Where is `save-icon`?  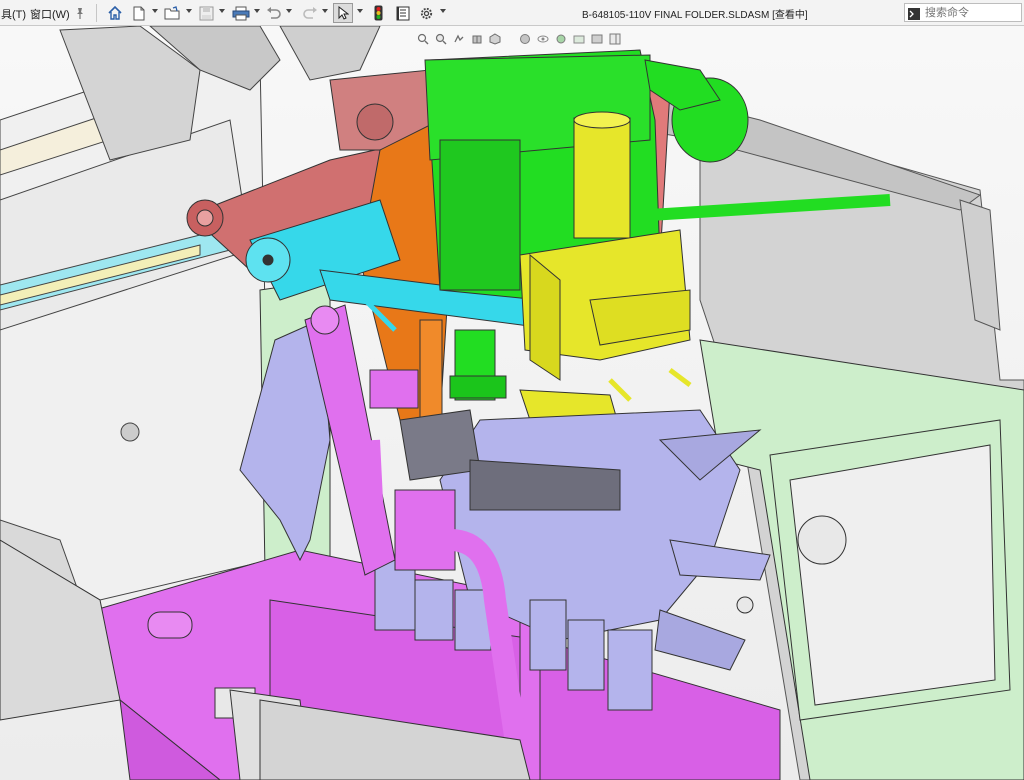 save-icon is located at coordinates (206, 13).